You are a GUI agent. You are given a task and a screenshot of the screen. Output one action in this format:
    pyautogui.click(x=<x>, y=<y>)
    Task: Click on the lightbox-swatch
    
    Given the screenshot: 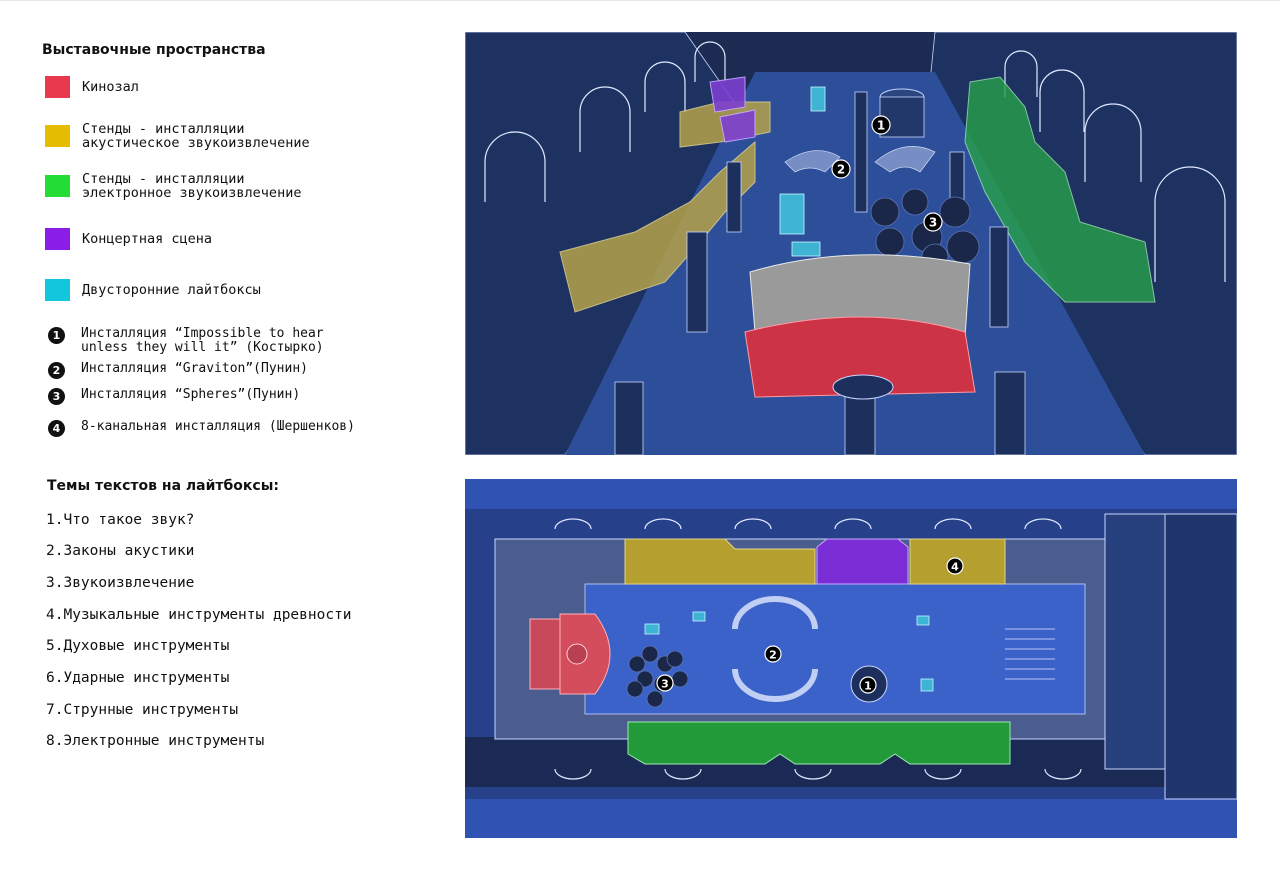 What is the action you would take?
    pyautogui.click(x=57, y=290)
    